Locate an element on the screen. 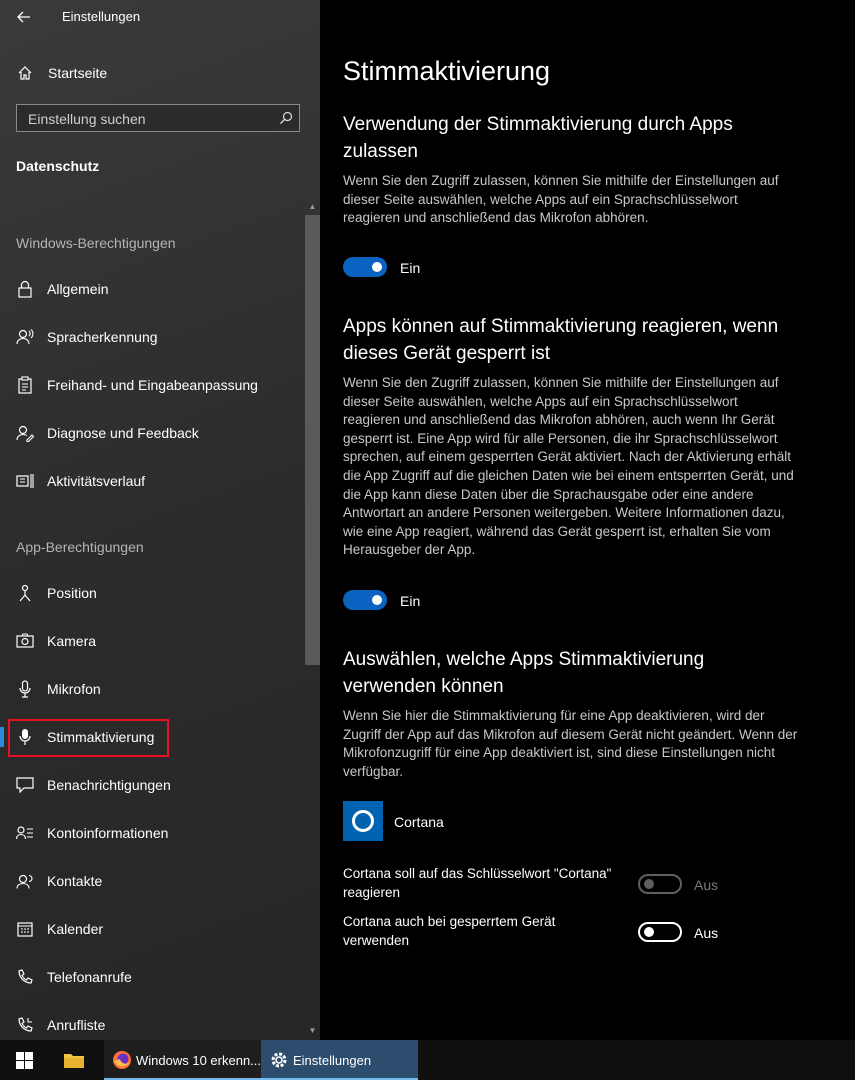 The image size is (855, 1080). sidebar-item-diagnose: Diagnose und Feedback is located at coordinates (152, 433).